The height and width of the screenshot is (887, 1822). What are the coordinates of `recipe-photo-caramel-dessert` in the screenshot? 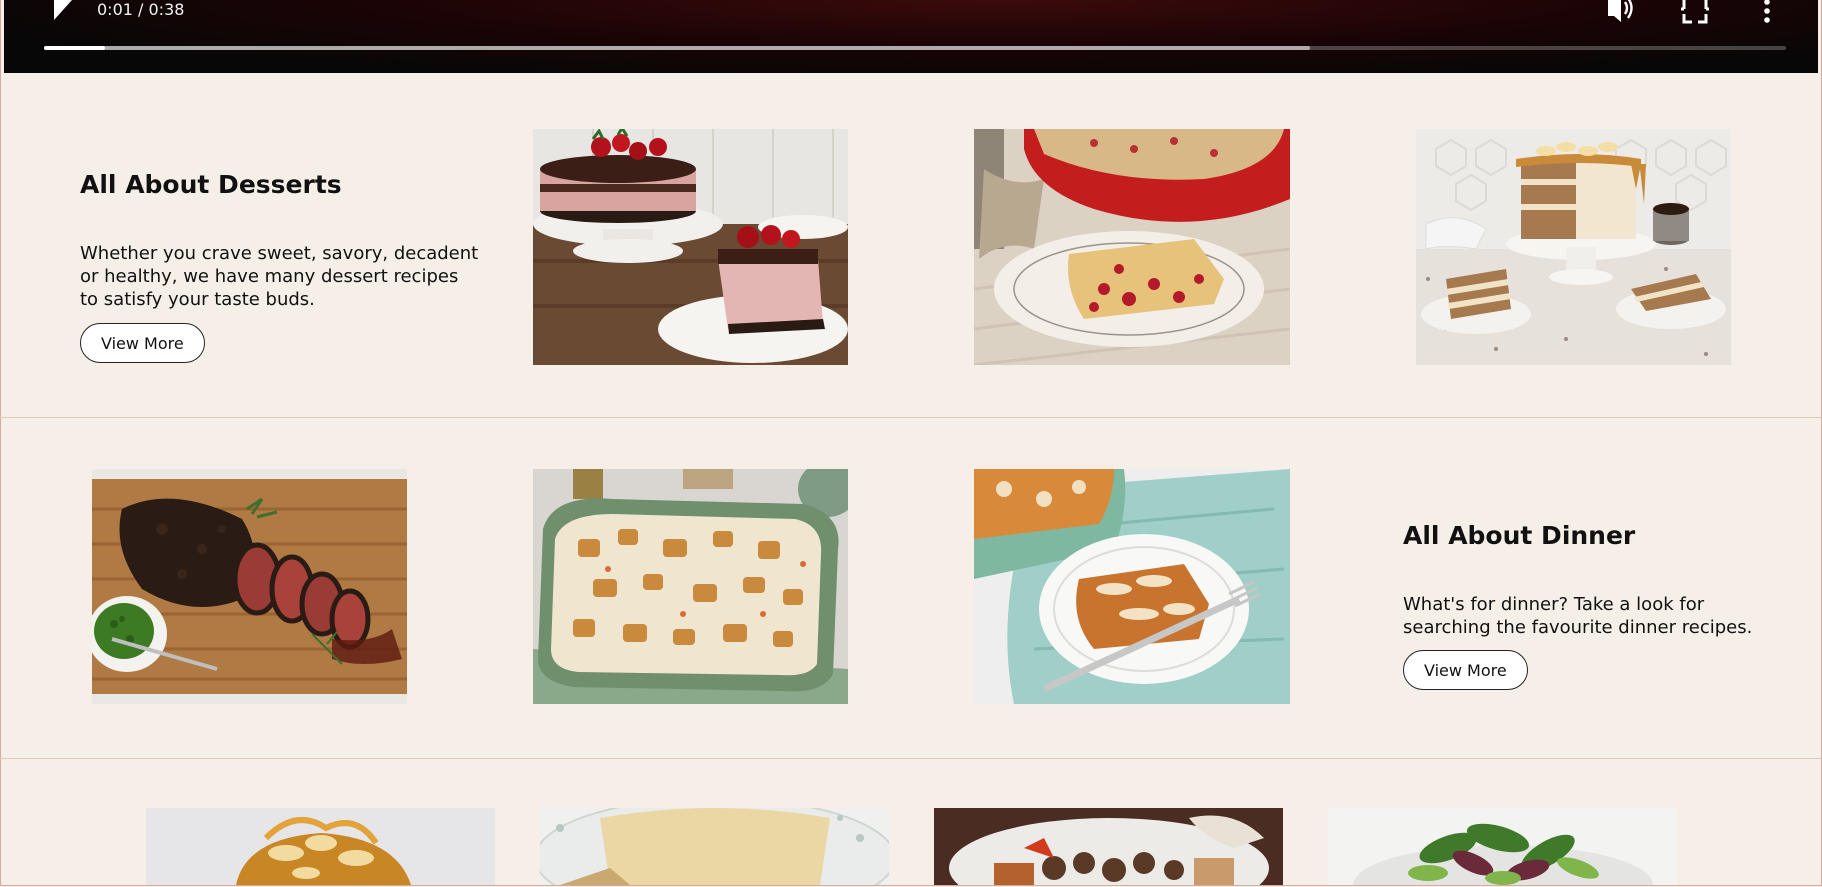 It's located at (320, 846).